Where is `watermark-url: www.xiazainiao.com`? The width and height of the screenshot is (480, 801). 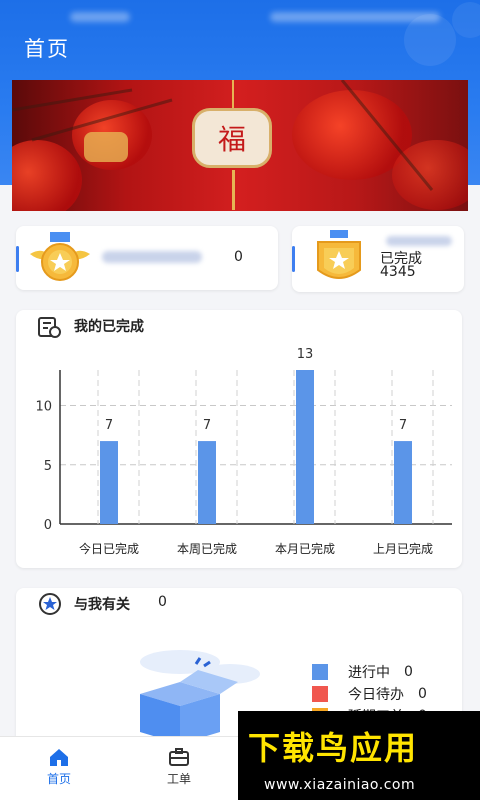
watermark-url: www.xiazainiao.com is located at coordinates (340, 785).